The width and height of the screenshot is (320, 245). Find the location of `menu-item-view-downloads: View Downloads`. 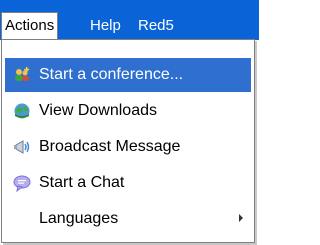

menu-item-view-downloads: View Downloads is located at coordinates (128, 111).